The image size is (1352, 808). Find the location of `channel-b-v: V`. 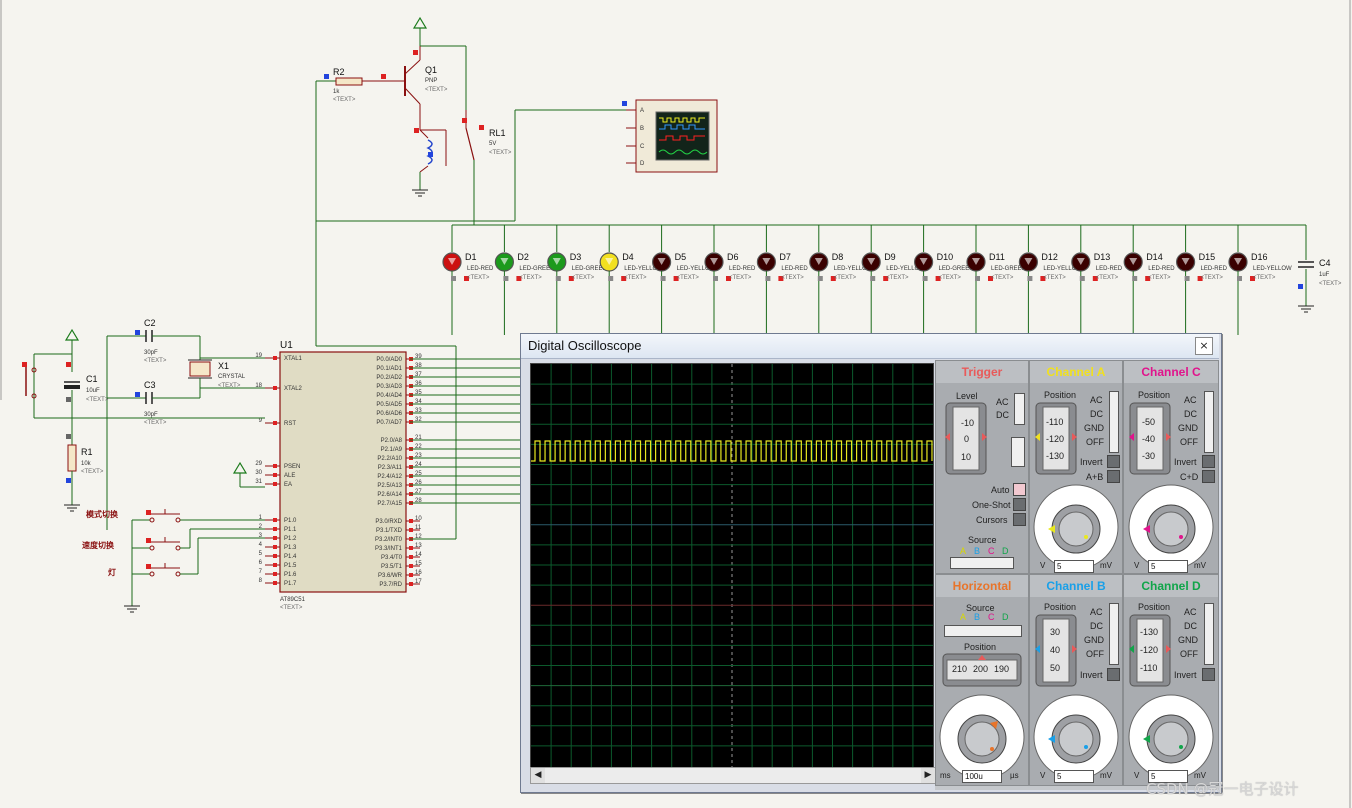

channel-b-v: V is located at coordinates (1043, 775).